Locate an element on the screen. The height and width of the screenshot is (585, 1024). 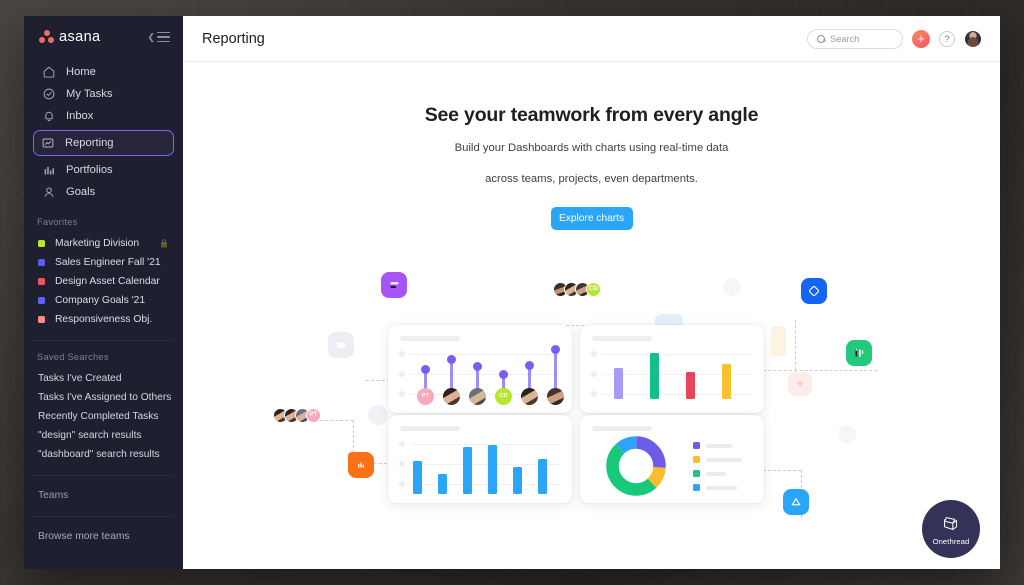
saved-search-item: "dashboard" search results is located at coordinates (103, 454).